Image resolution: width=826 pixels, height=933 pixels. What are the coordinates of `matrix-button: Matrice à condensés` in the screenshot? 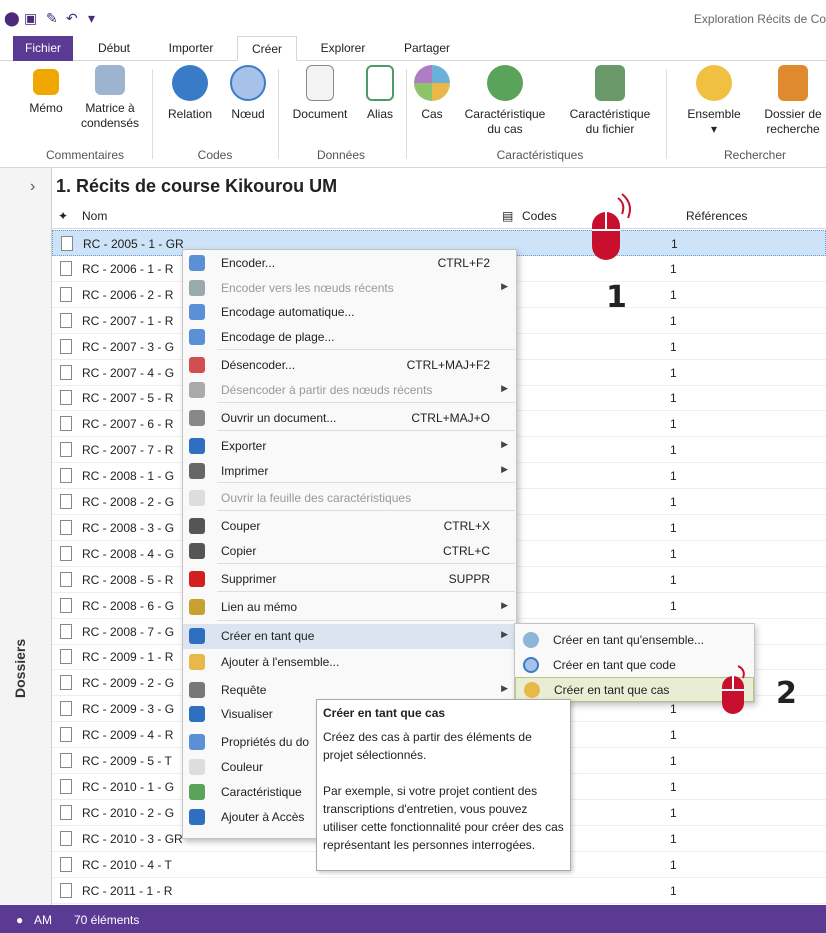 It's located at (110, 98).